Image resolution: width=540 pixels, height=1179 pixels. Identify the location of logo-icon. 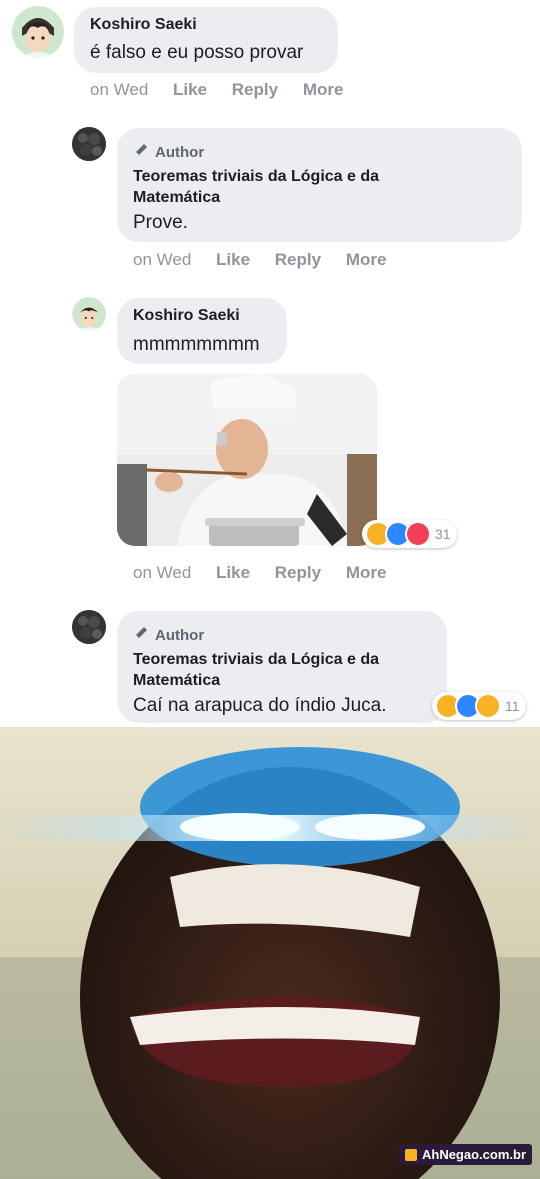
(410, 1154).